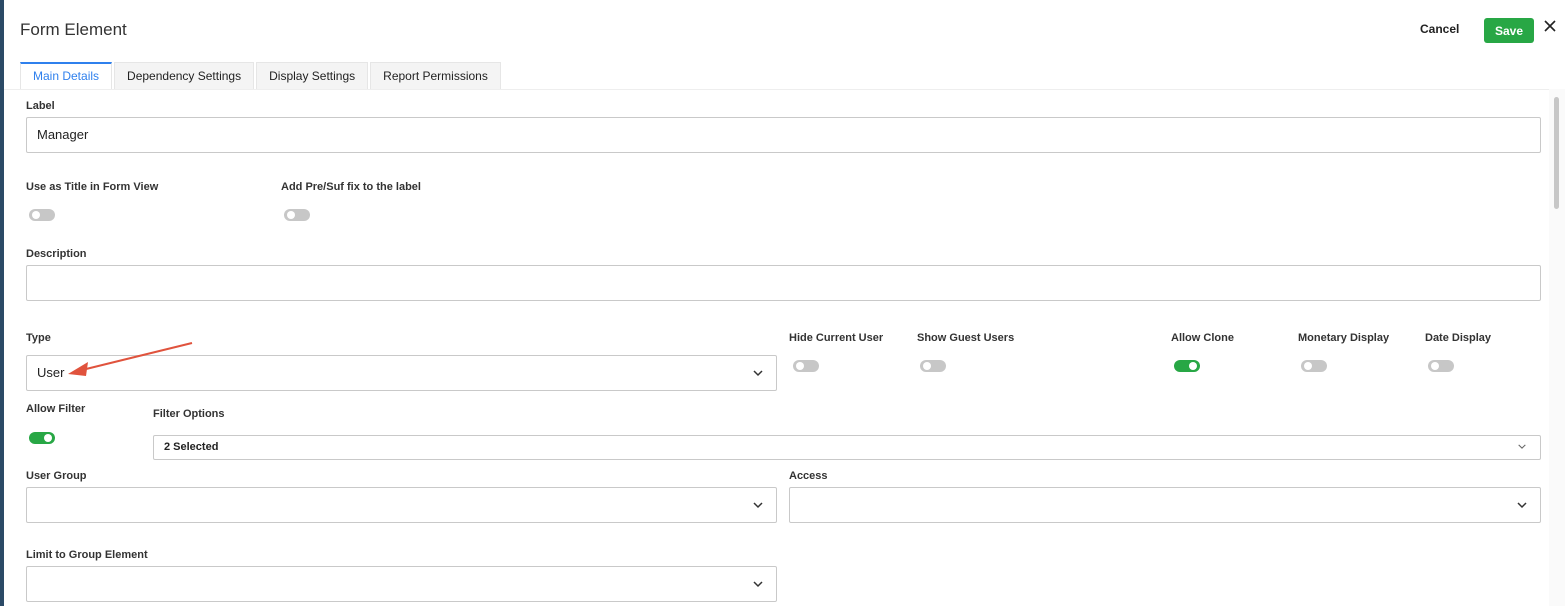 The width and height of the screenshot is (1565, 606). What do you see at coordinates (56, 476) in the screenshot?
I see `user-group-label: User Group` at bounding box center [56, 476].